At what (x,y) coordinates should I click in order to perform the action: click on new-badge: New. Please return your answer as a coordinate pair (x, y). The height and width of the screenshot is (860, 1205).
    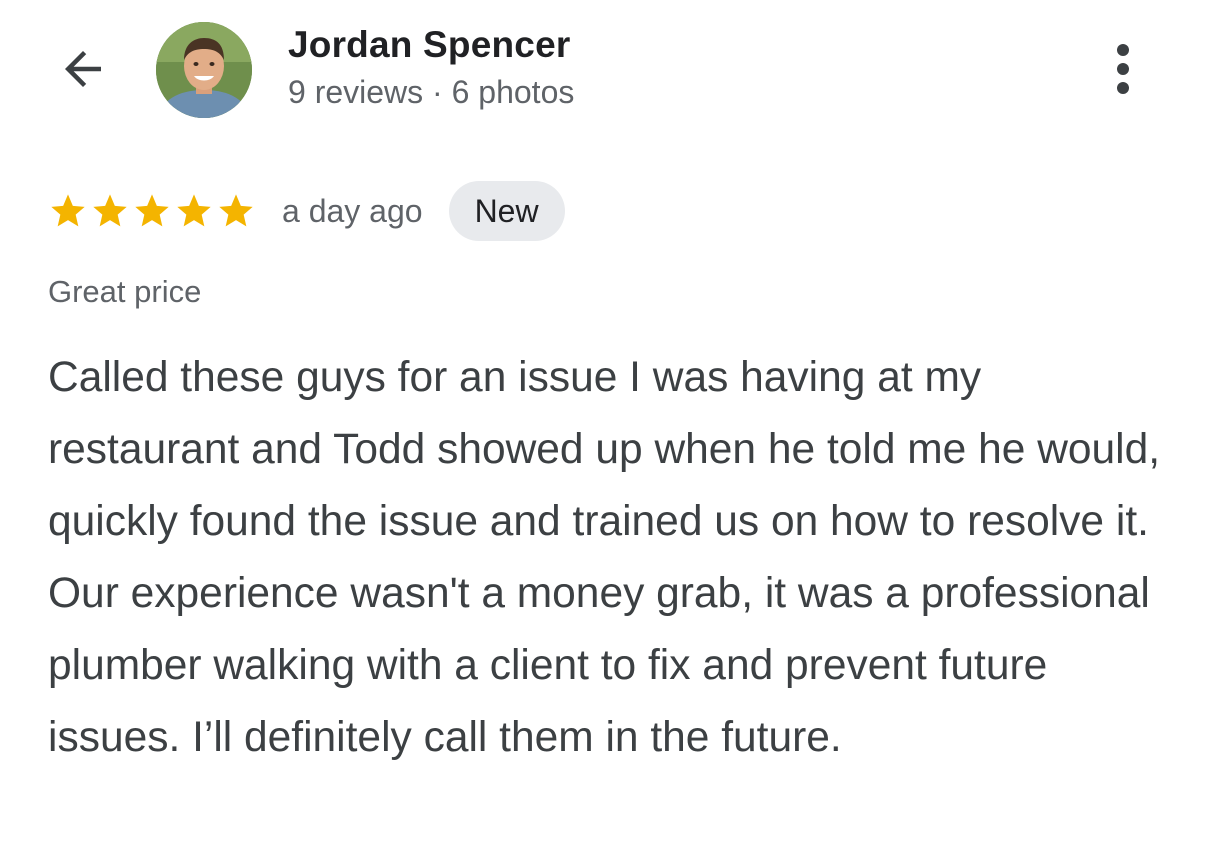
    Looking at the image, I should click on (506, 211).